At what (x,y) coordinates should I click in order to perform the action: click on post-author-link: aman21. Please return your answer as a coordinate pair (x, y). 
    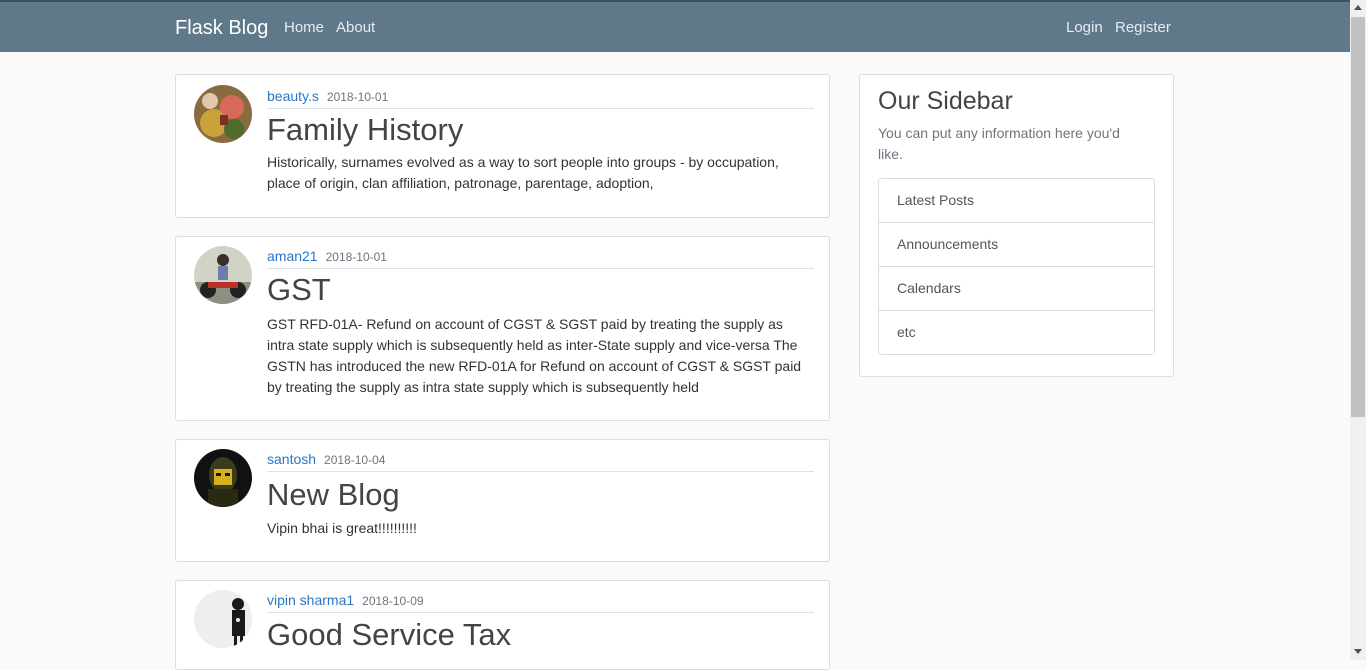
    Looking at the image, I should click on (292, 256).